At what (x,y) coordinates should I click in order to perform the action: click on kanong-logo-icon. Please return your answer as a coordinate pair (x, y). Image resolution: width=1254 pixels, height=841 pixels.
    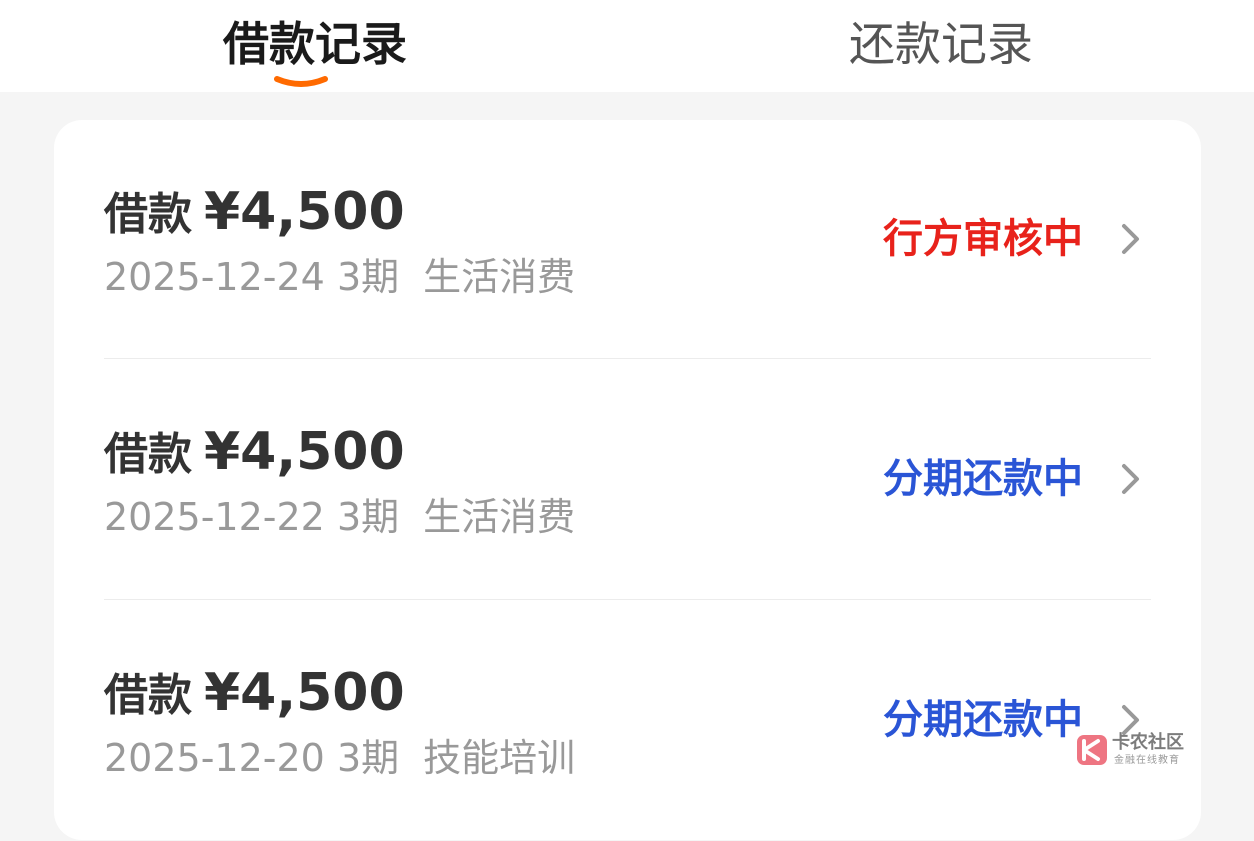
    Looking at the image, I should click on (1092, 750).